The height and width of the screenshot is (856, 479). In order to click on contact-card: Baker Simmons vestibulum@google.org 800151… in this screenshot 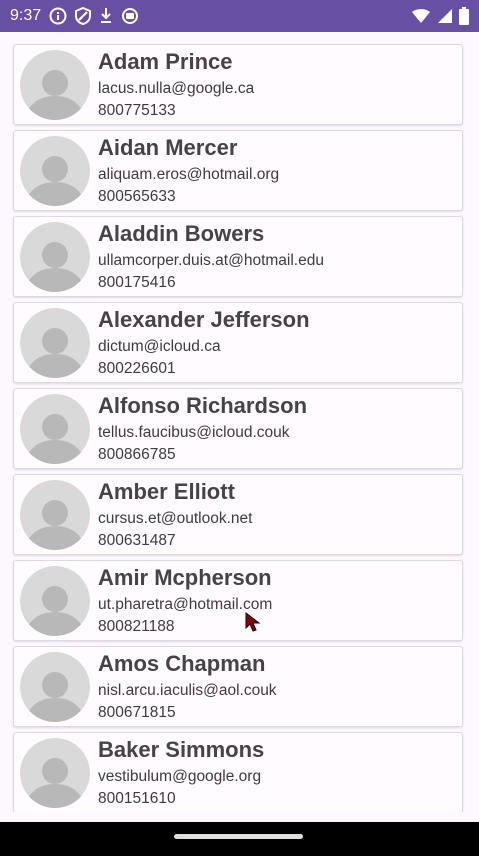, I will do `click(238, 772)`.